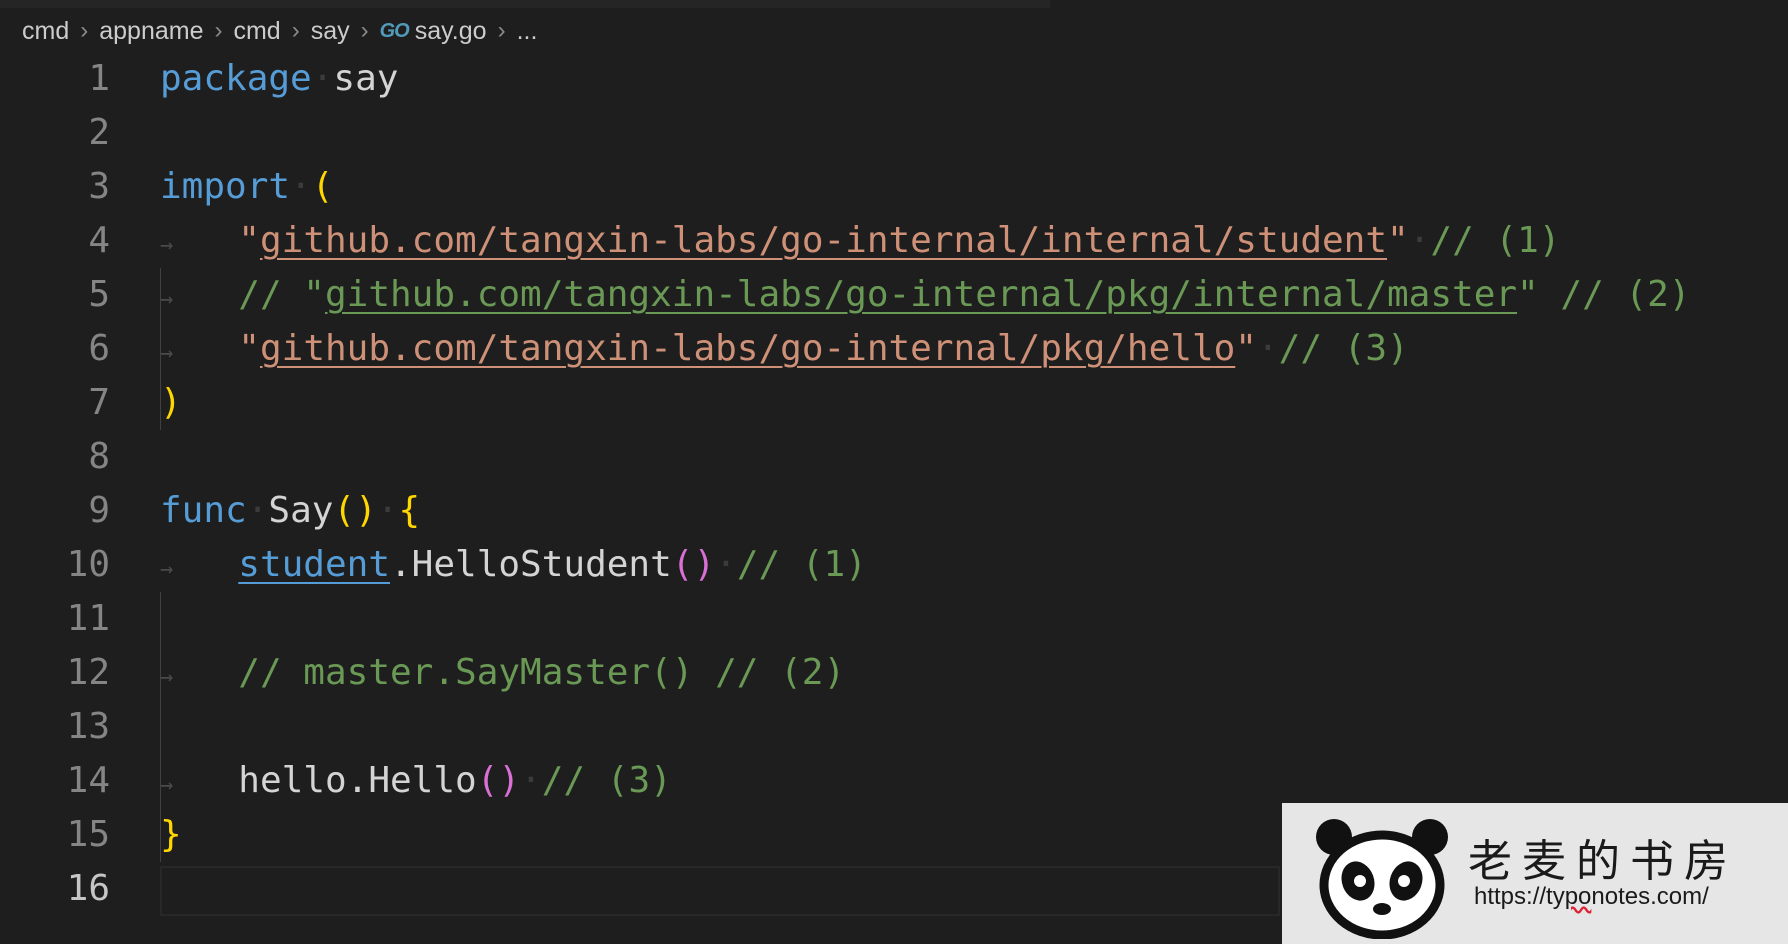 This screenshot has height=944, width=1788. Describe the element at coordinates (292, 780) in the screenshot. I see `package-ref-hello: hello` at that location.